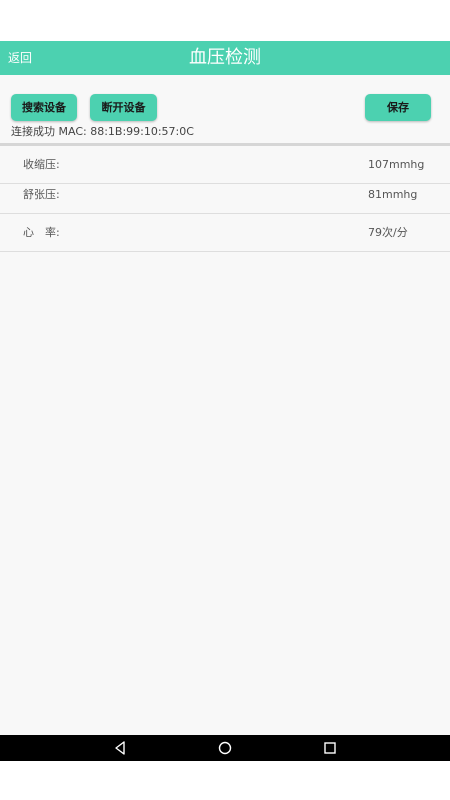  What do you see at coordinates (44, 107) in the screenshot?
I see `search-device-button: 搜索设备` at bounding box center [44, 107].